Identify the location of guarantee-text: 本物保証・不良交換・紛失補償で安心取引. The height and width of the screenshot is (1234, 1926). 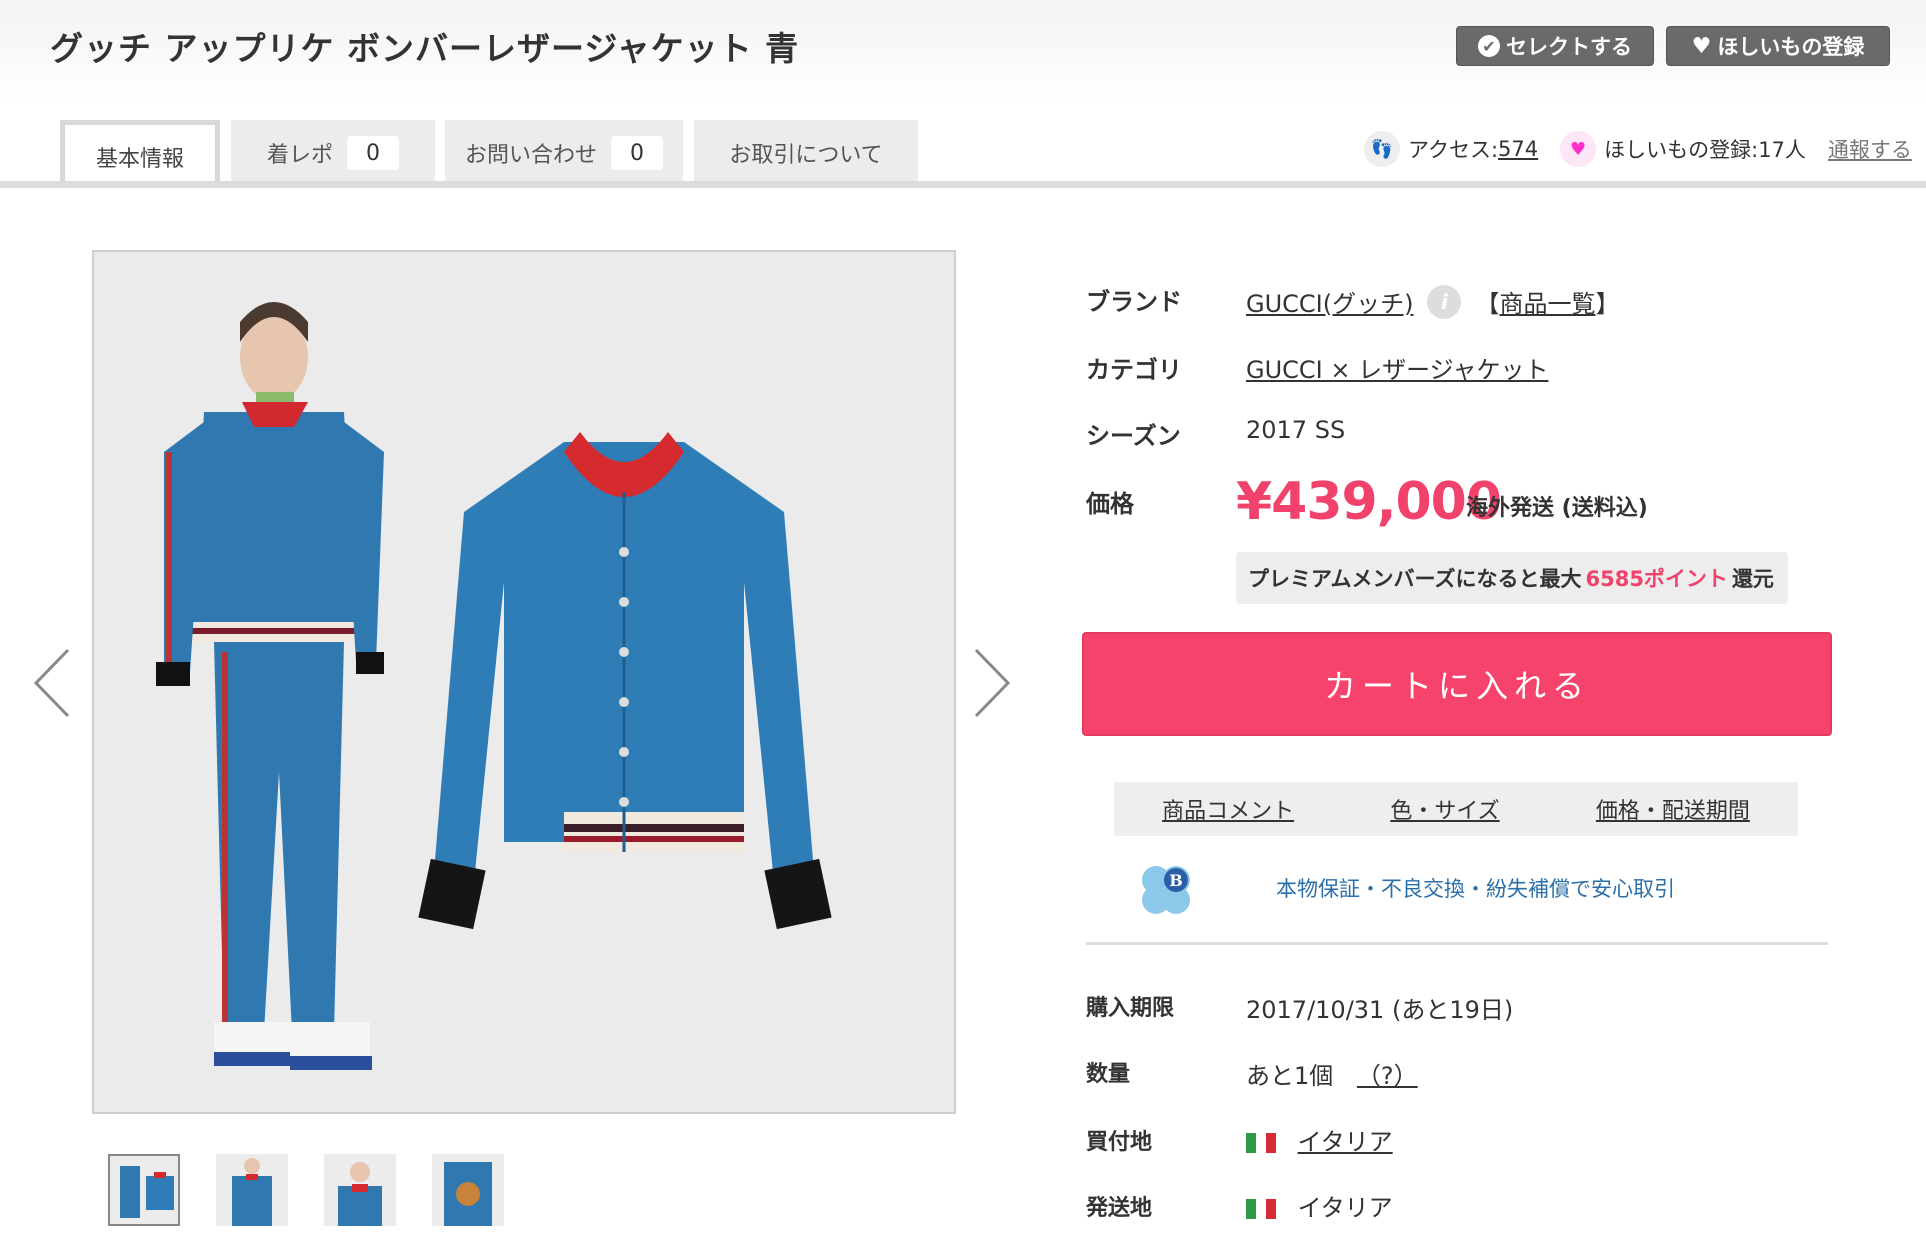
(1475, 888).